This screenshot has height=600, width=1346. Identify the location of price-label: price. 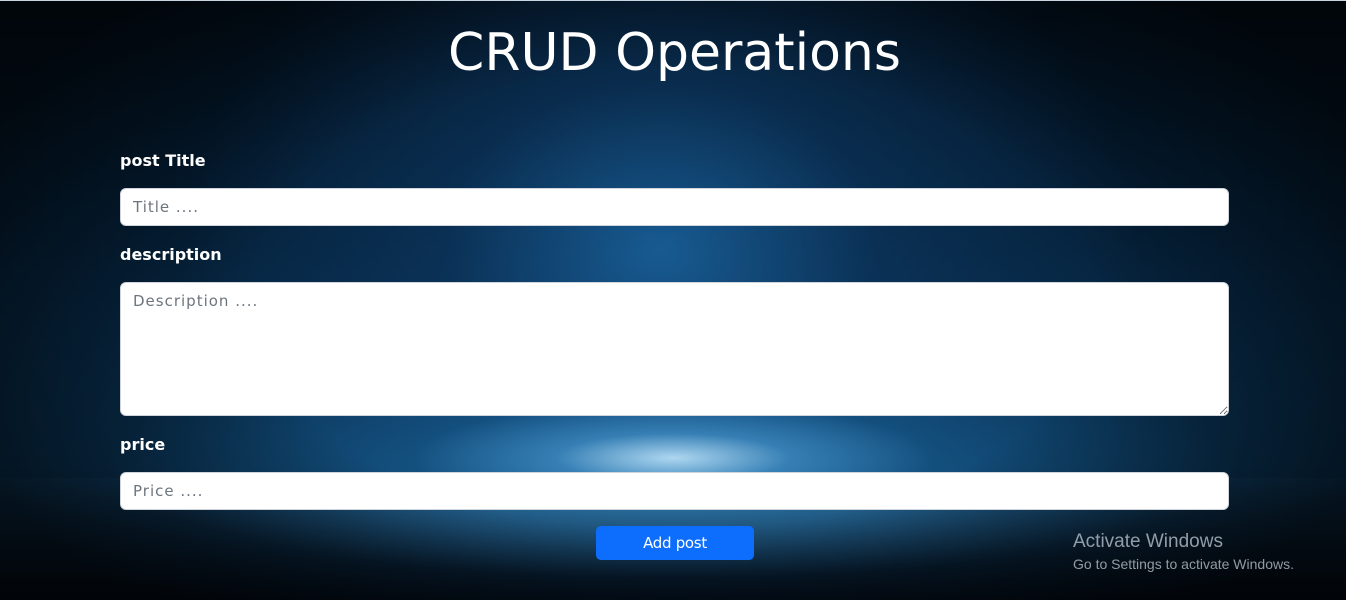
(143, 444).